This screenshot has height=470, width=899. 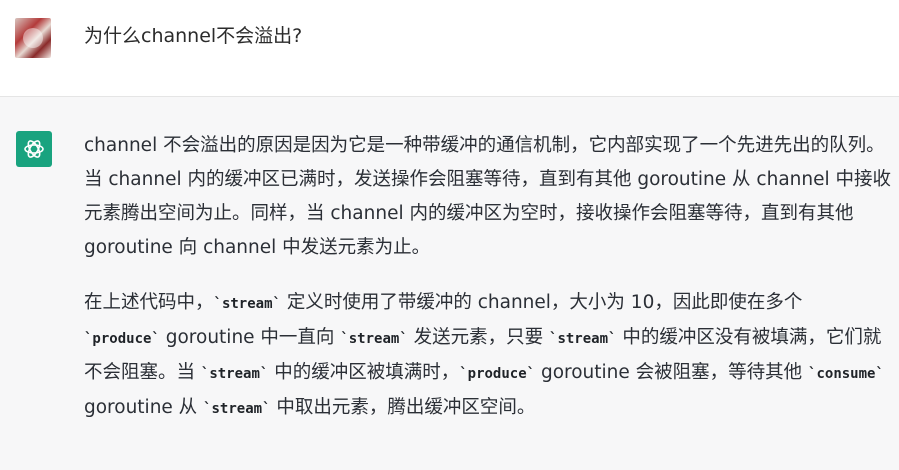 I want to click on text-segment: 发送元素，只要, so click(x=478, y=337).